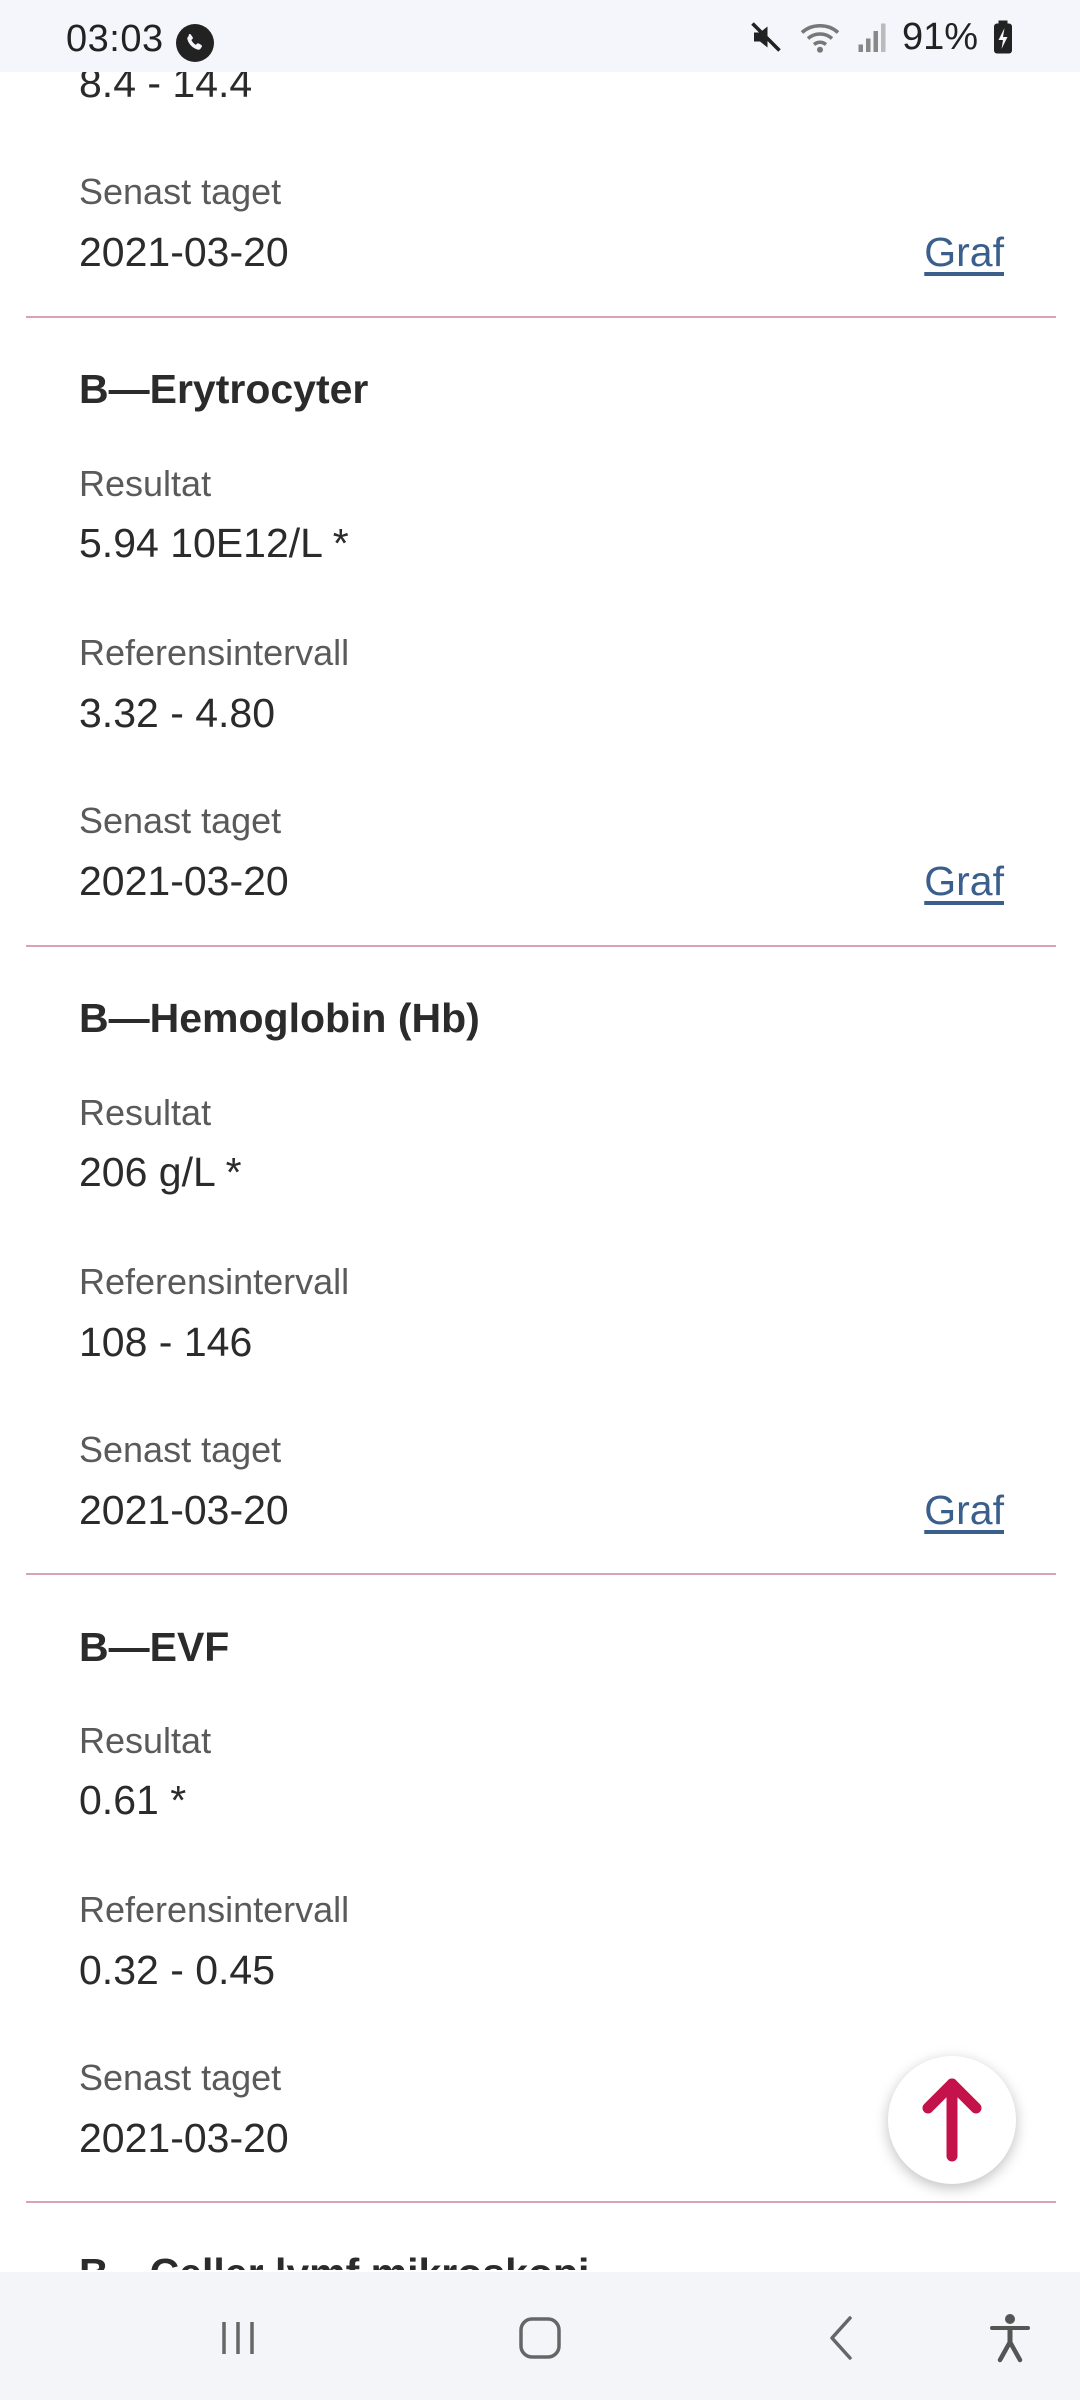 The image size is (1080, 2400). Describe the element at coordinates (177, 1970) in the screenshot. I see `reference-range-value: 0.32 - 0.45` at that location.